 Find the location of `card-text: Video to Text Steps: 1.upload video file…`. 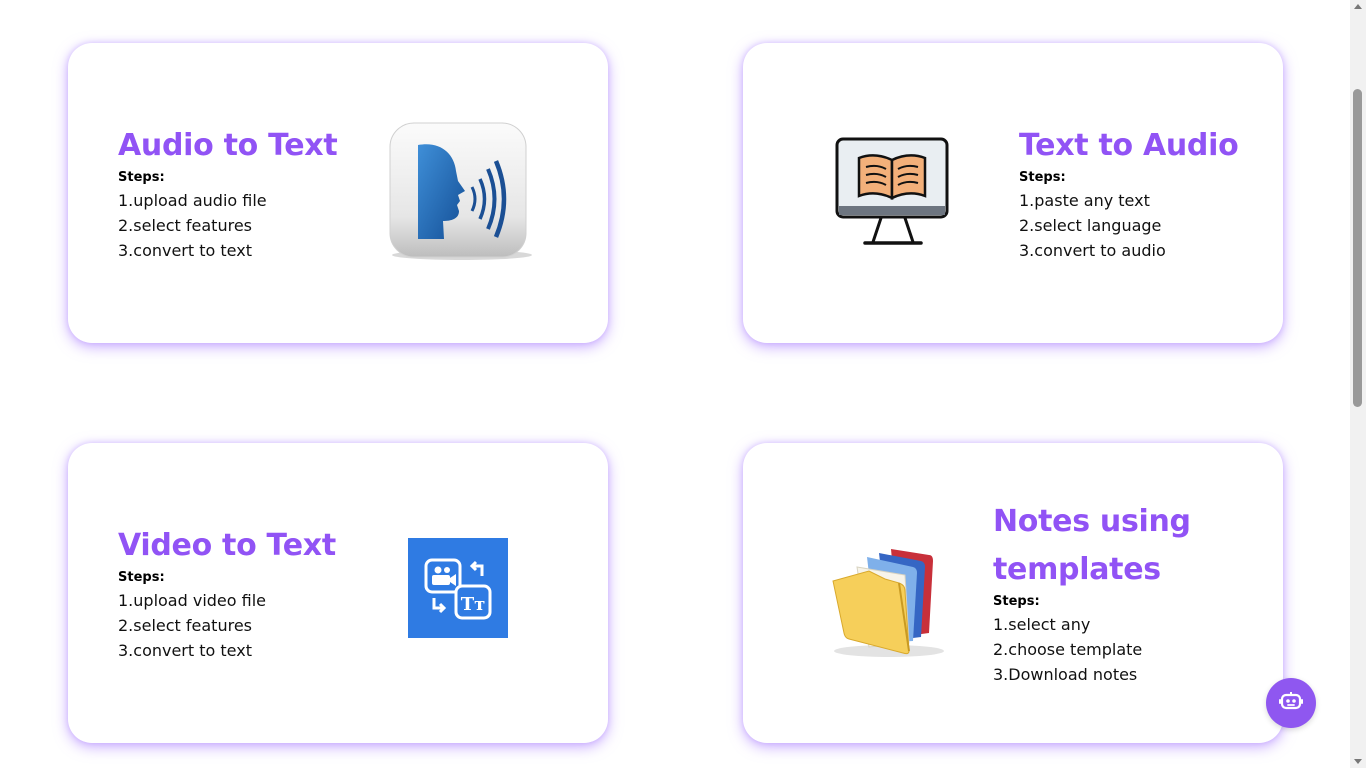

card-text: Video to Text Steps: 1.upload video file… is located at coordinates (227, 592).